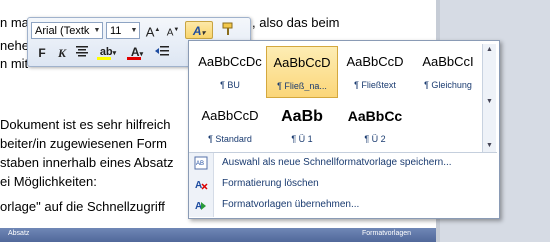 Image resolution: width=550 pixels, height=242 pixels. What do you see at coordinates (82, 206) in the screenshot?
I see `doc-line-8: orlage" auf die Schnellzugriff` at bounding box center [82, 206].